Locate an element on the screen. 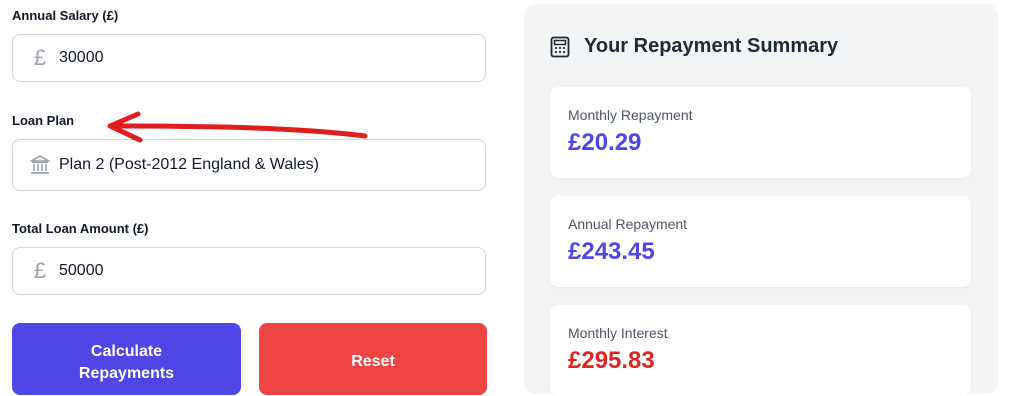 The image size is (1024, 396). summary-title: Your Repayment Summary is located at coordinates (711, 46).